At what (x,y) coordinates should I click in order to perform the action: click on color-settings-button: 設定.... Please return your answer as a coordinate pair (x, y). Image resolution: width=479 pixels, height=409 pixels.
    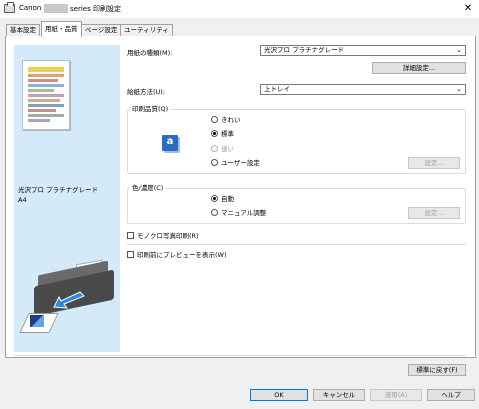
    Looking at the image, I should click on (434, 213).